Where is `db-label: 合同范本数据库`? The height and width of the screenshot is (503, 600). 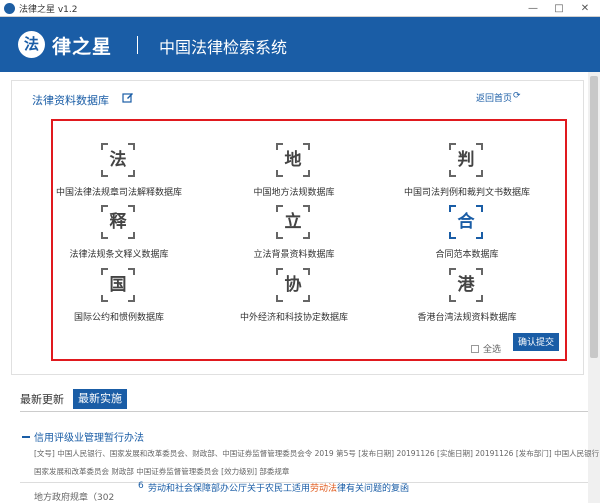 db-label: 合同范本数据库 is located at coordinates (467, 255).